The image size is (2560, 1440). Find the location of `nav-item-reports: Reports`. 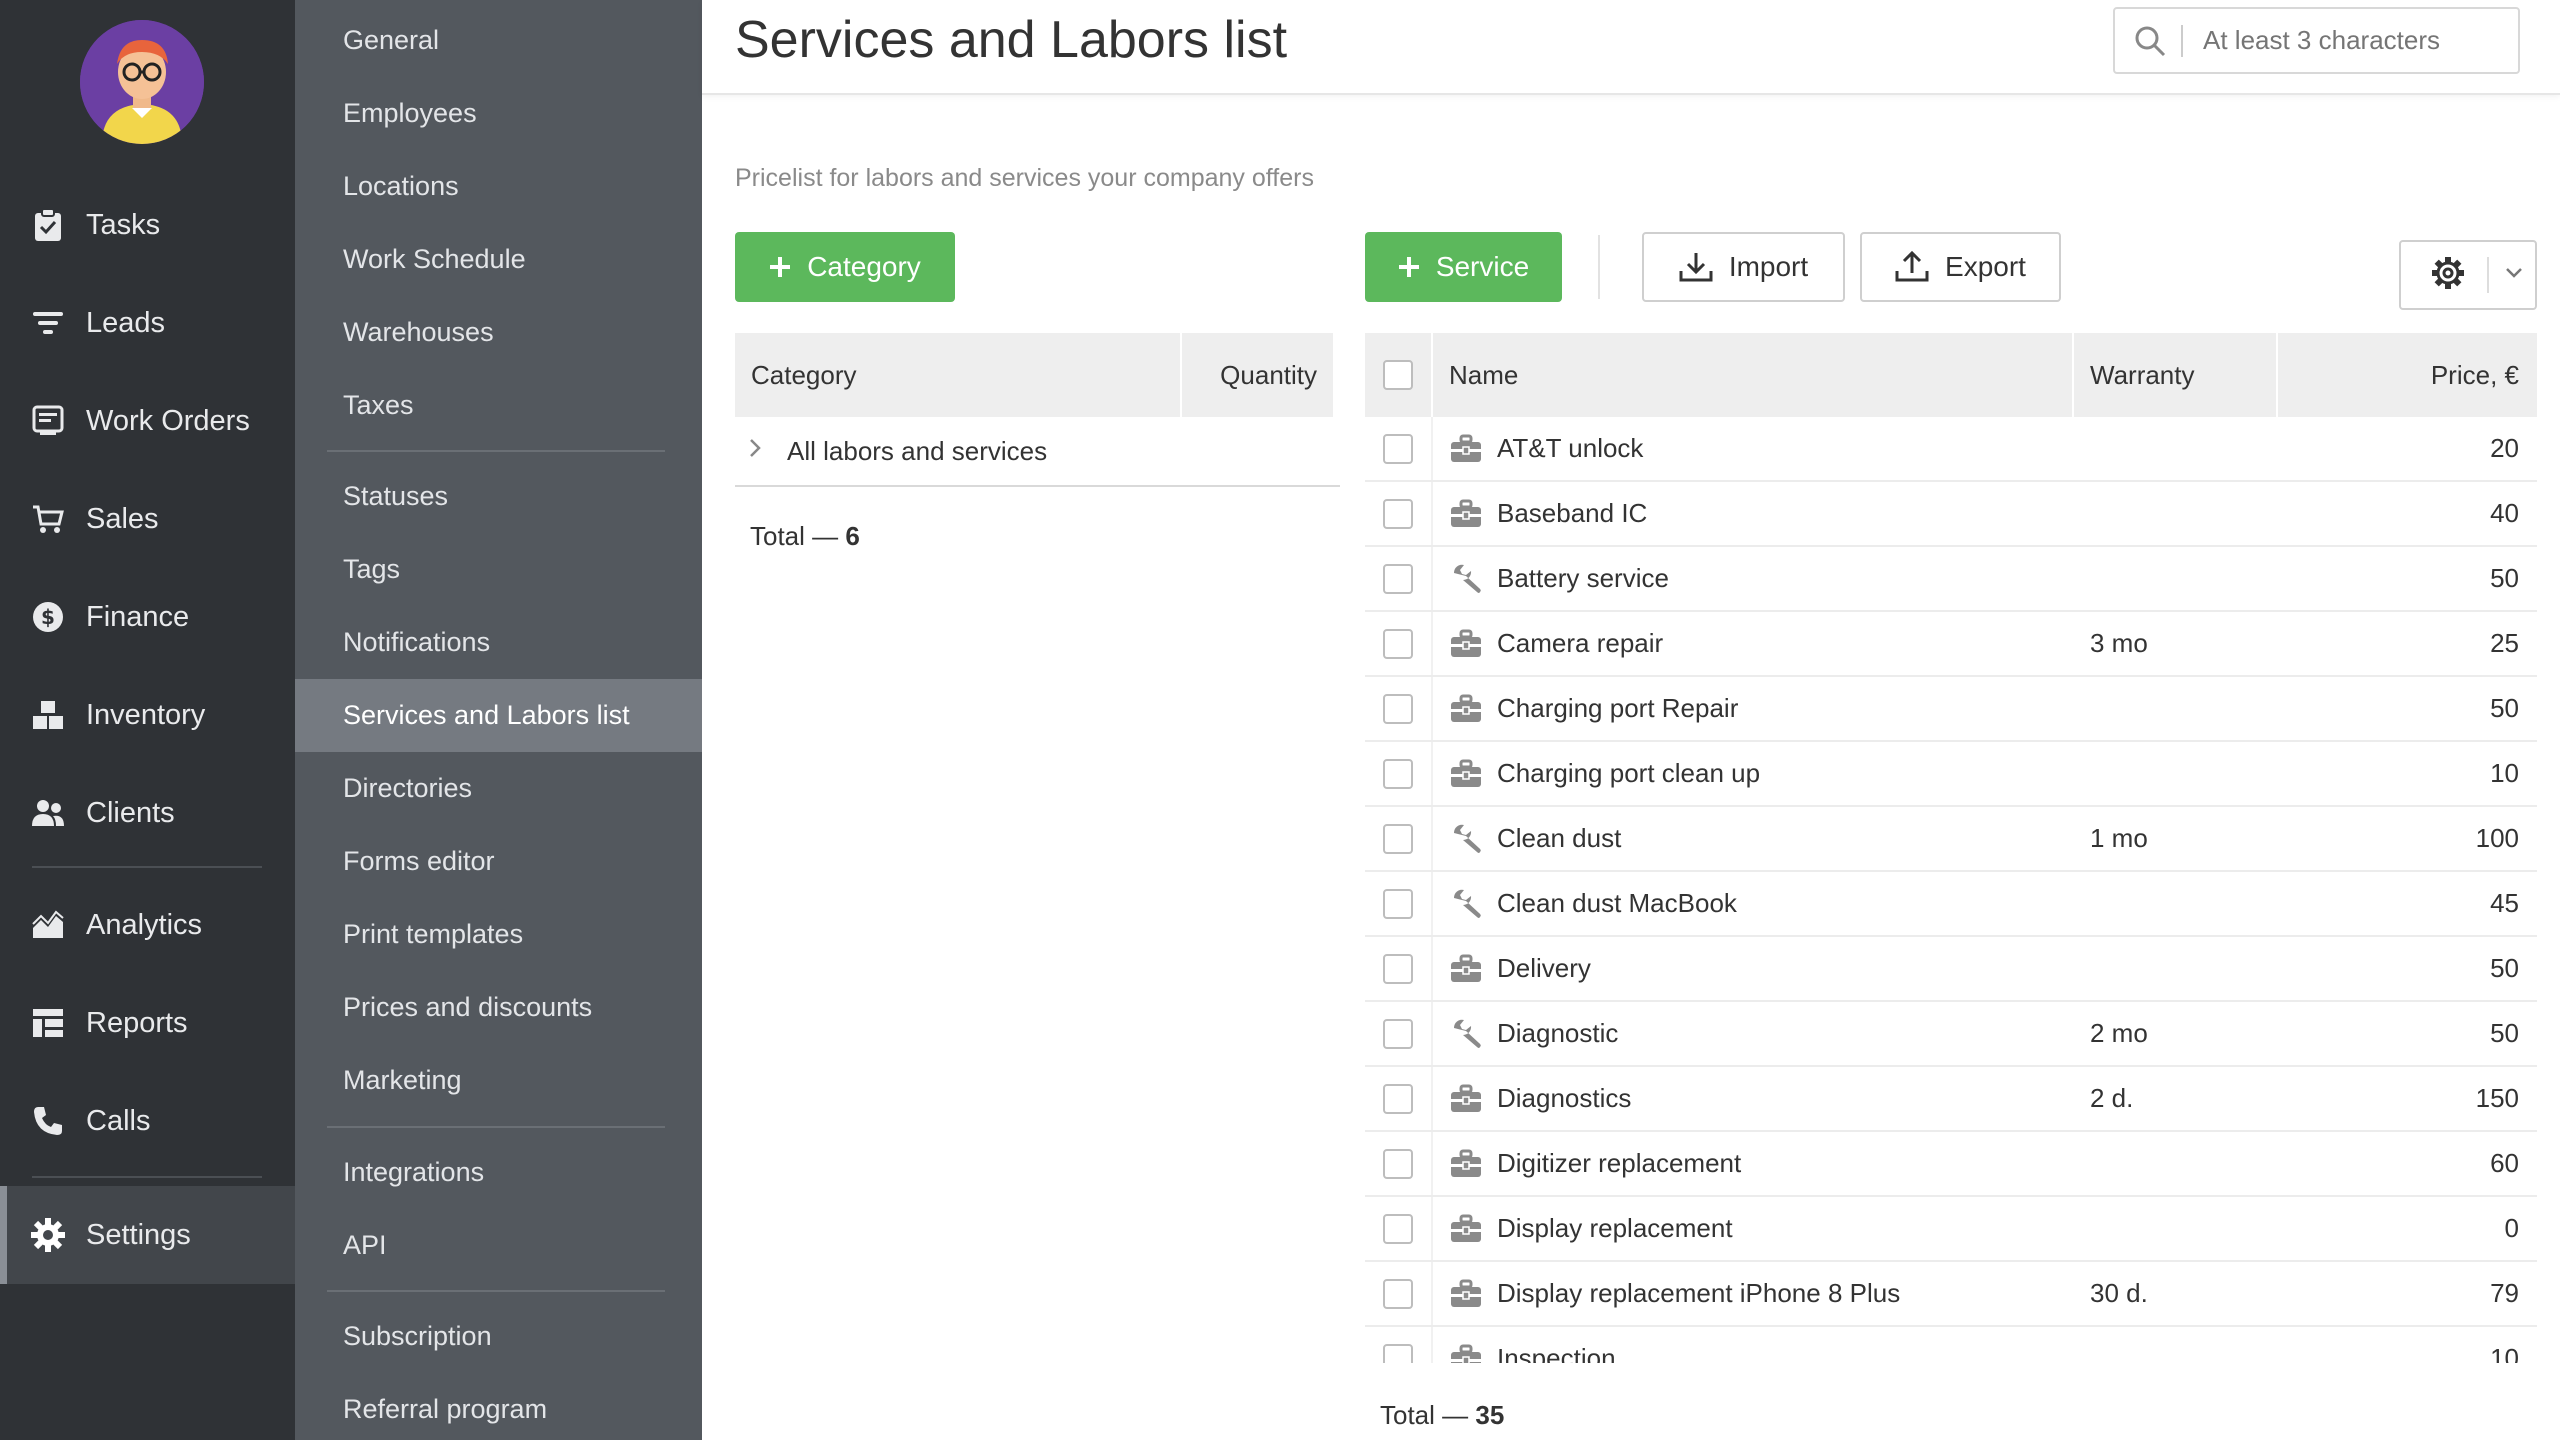

nav-item-reports: Reports is located at coordinates (147, 1023).